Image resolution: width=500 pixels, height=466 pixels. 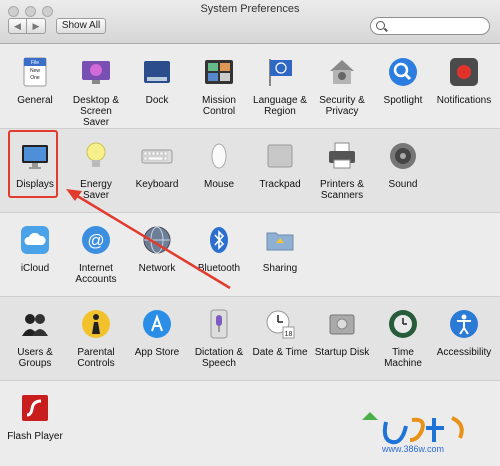 What do you see at coordinates (342, 106) in the screenshot?
I see `pref-label: Security & Privacy` at bounding box center [342, 106].